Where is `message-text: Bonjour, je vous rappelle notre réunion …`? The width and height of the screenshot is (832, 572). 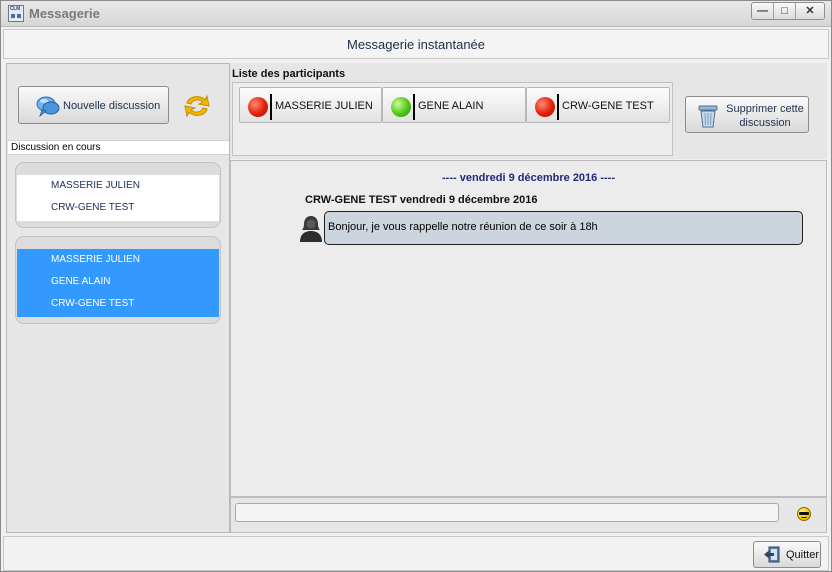 message-text: Bonjour, je vous rappelle notre réunion … is located at coordinates (463, 227).